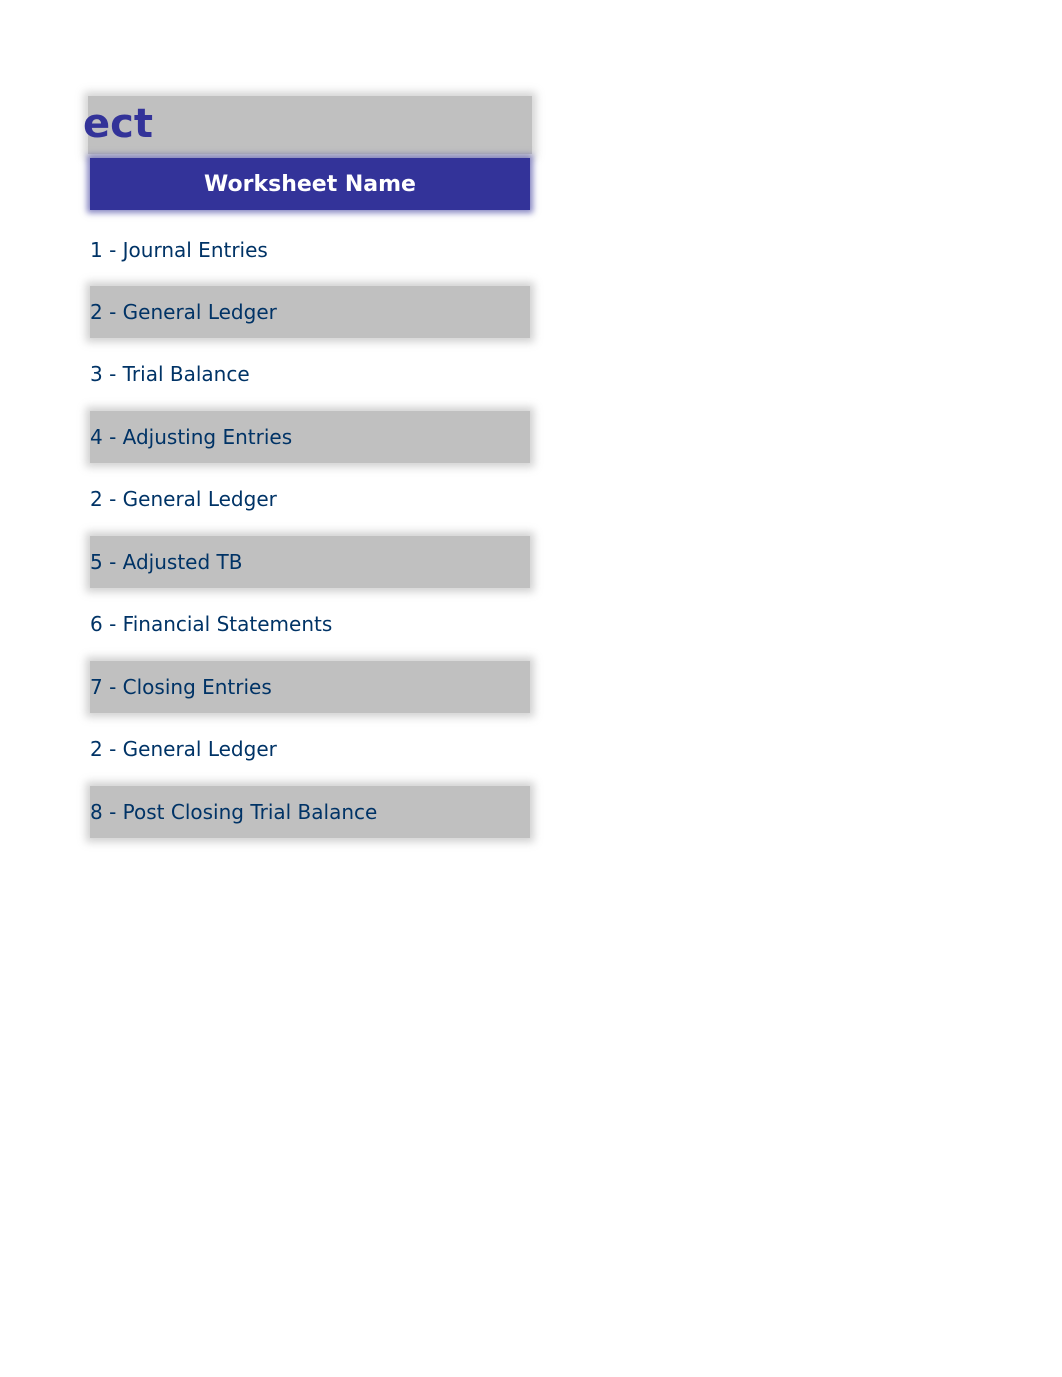 This screenshot has width=1062, height=1377. Describe the element at coordinates (118, 124) in the screenshot. I see `page-title: ect` at that location.